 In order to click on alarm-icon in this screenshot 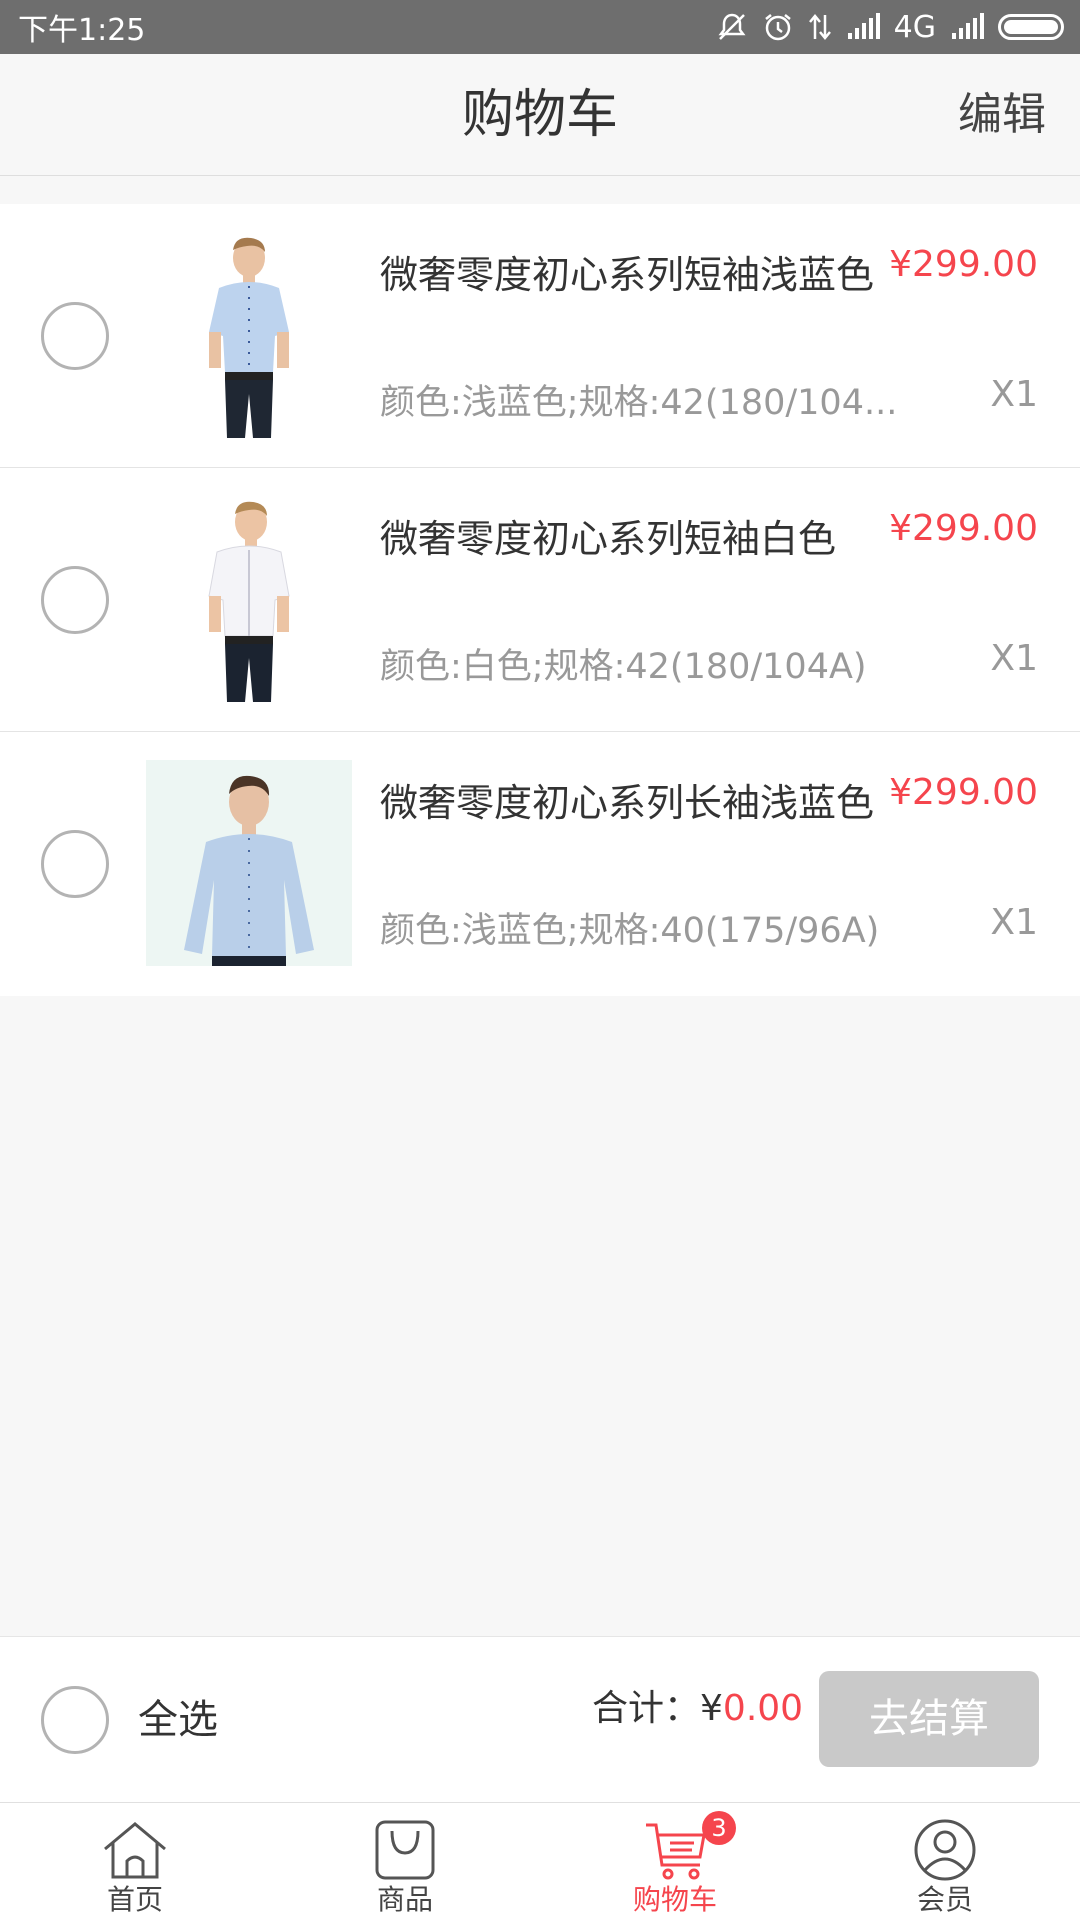, I will do `click(778, 27)`.